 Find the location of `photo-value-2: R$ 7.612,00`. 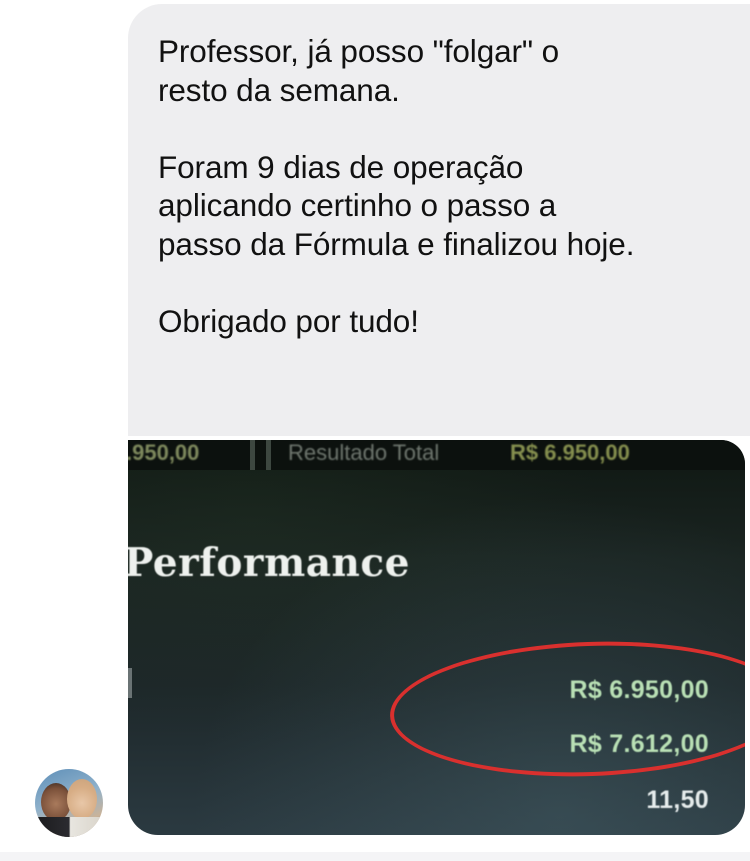

photo-value-2: R$ 7.612,00 is located at coordinates (639, 744).